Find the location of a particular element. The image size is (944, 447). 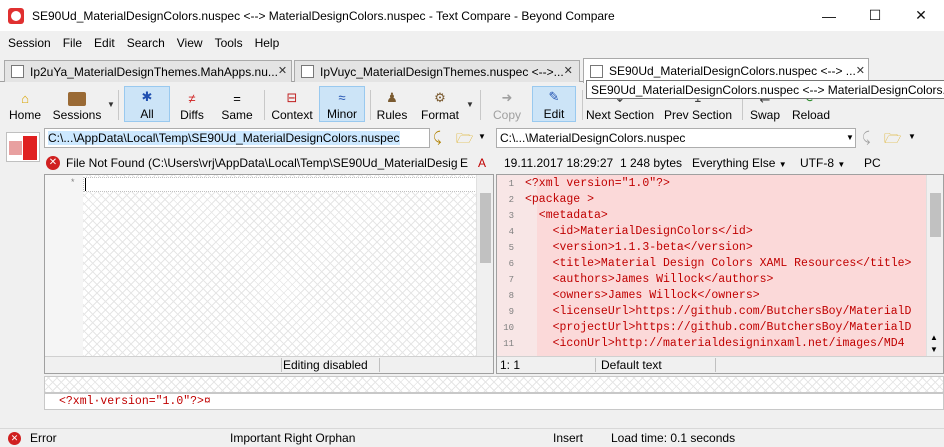

reload-label: Reload is located at coordinates (811, 115).